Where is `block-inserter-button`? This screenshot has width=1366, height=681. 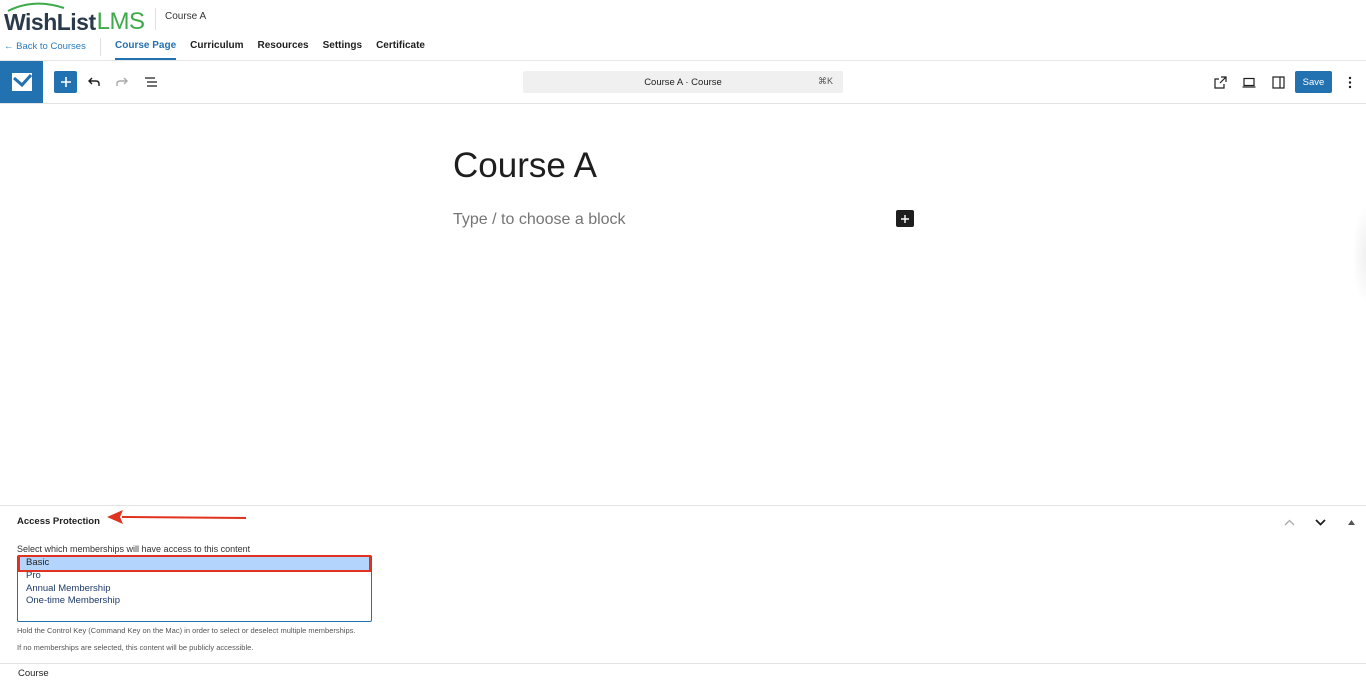
block-inserter-button is located at coordinates (905, 218).